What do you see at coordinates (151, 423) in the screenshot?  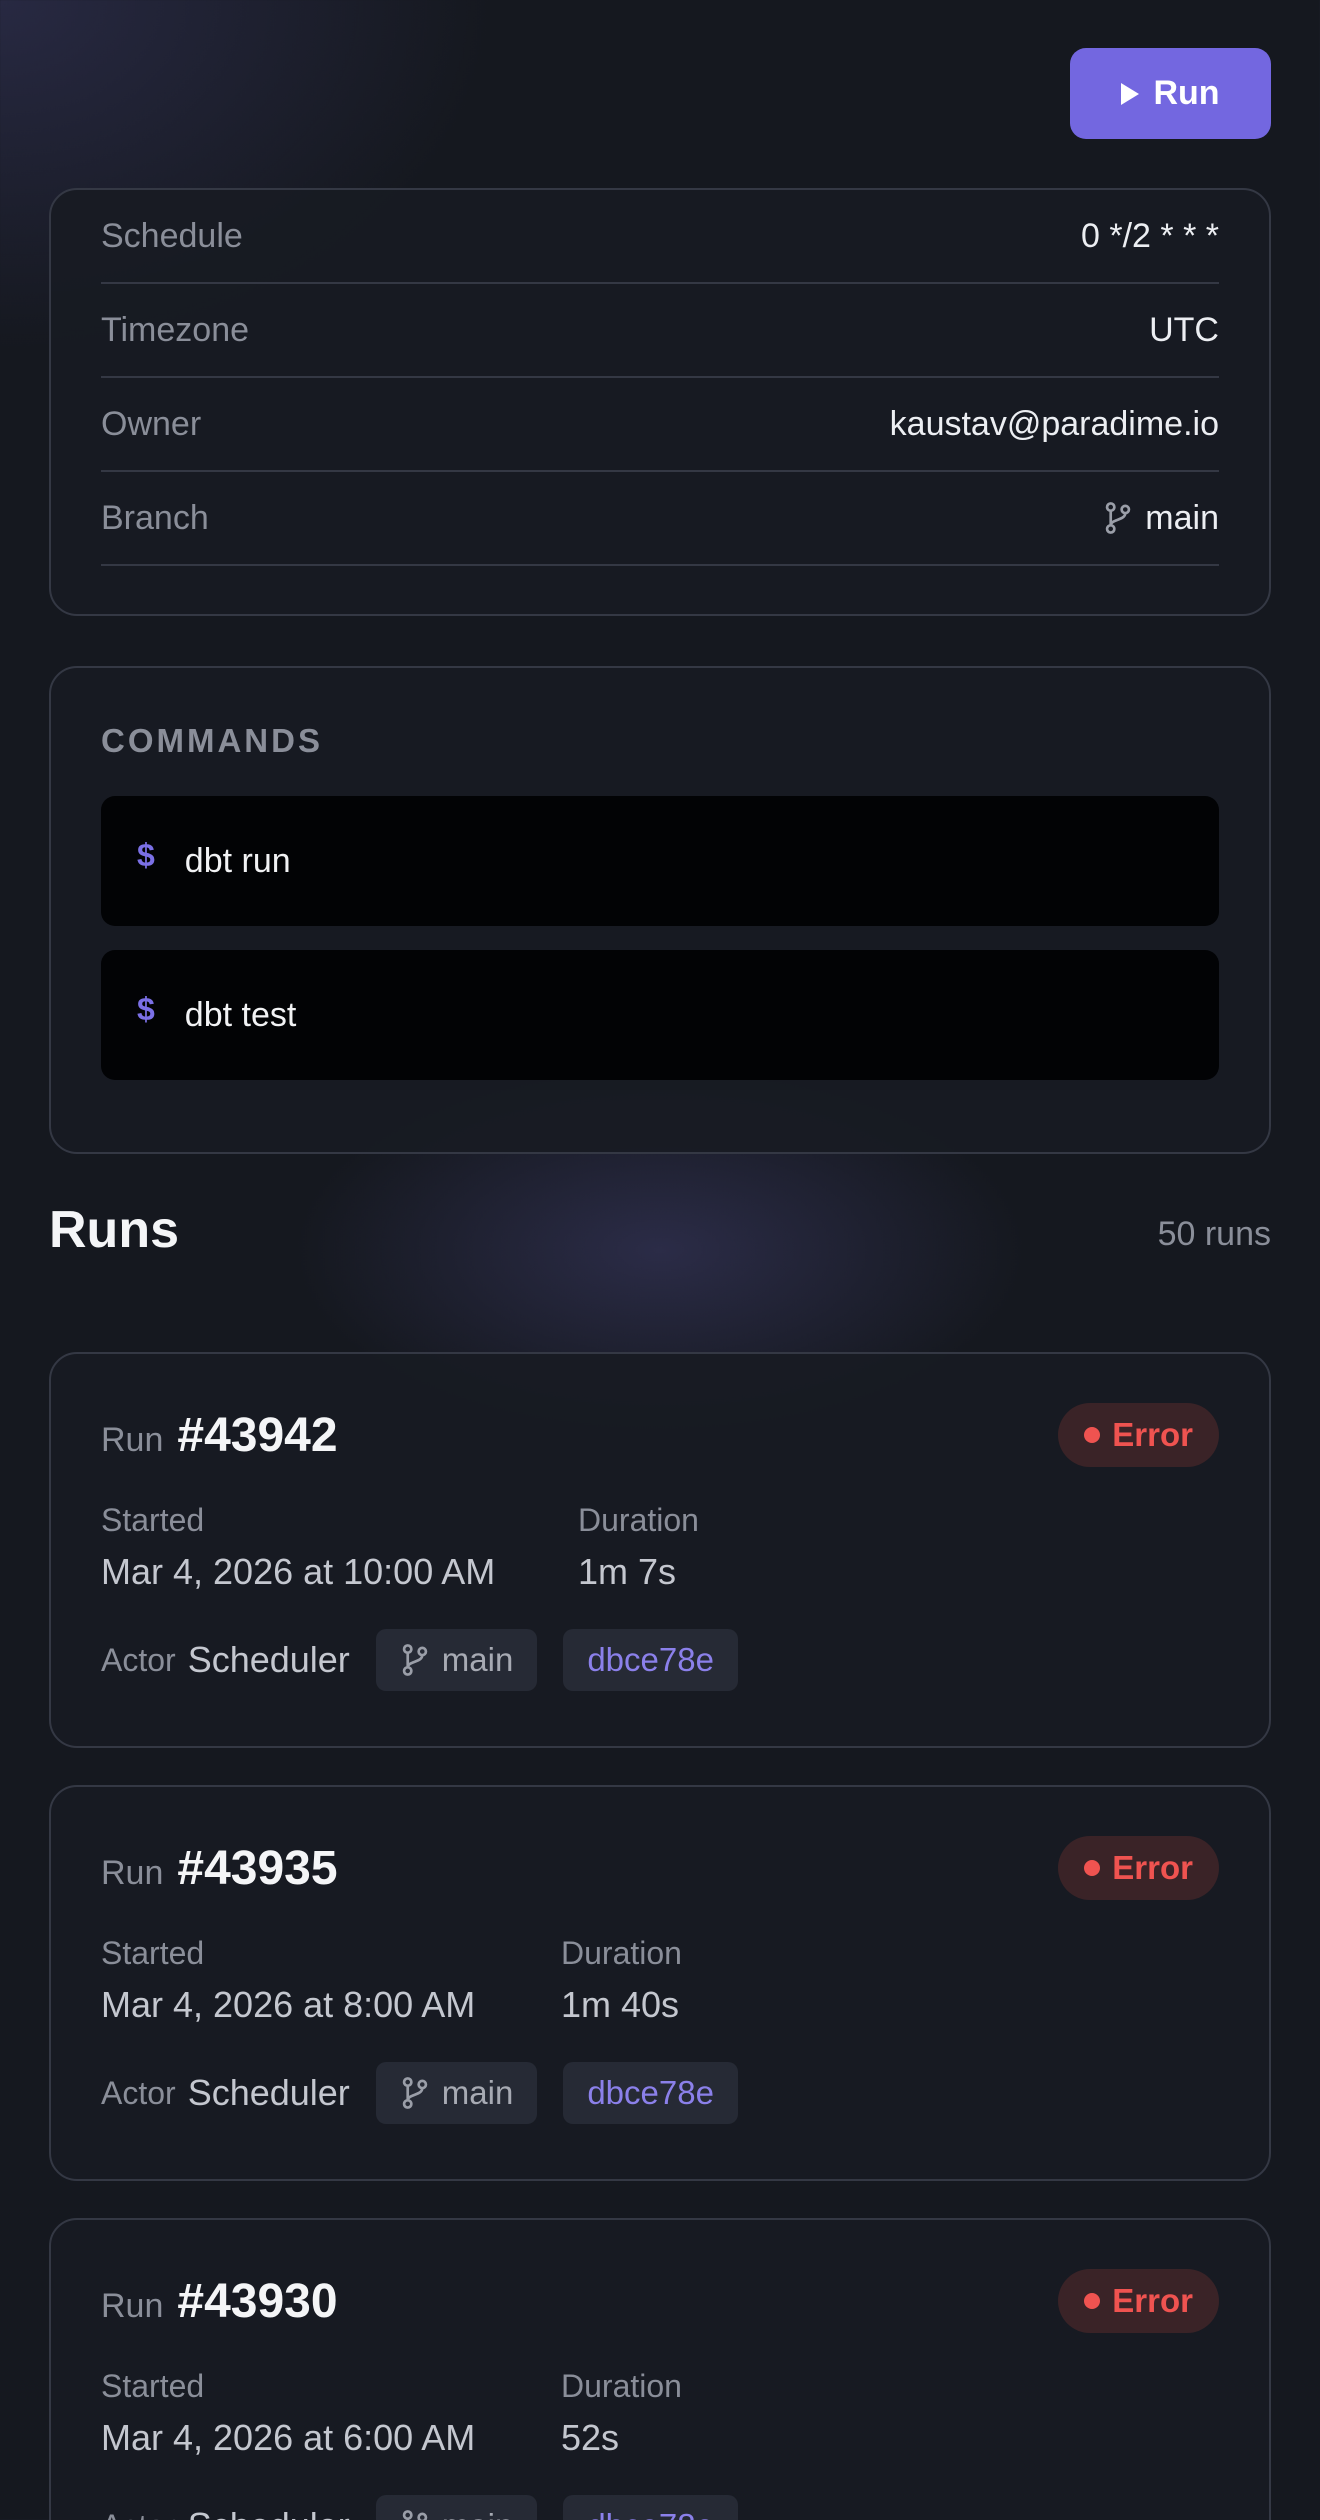 I see `detail-label: Owner` at bounding box center [151, 423].